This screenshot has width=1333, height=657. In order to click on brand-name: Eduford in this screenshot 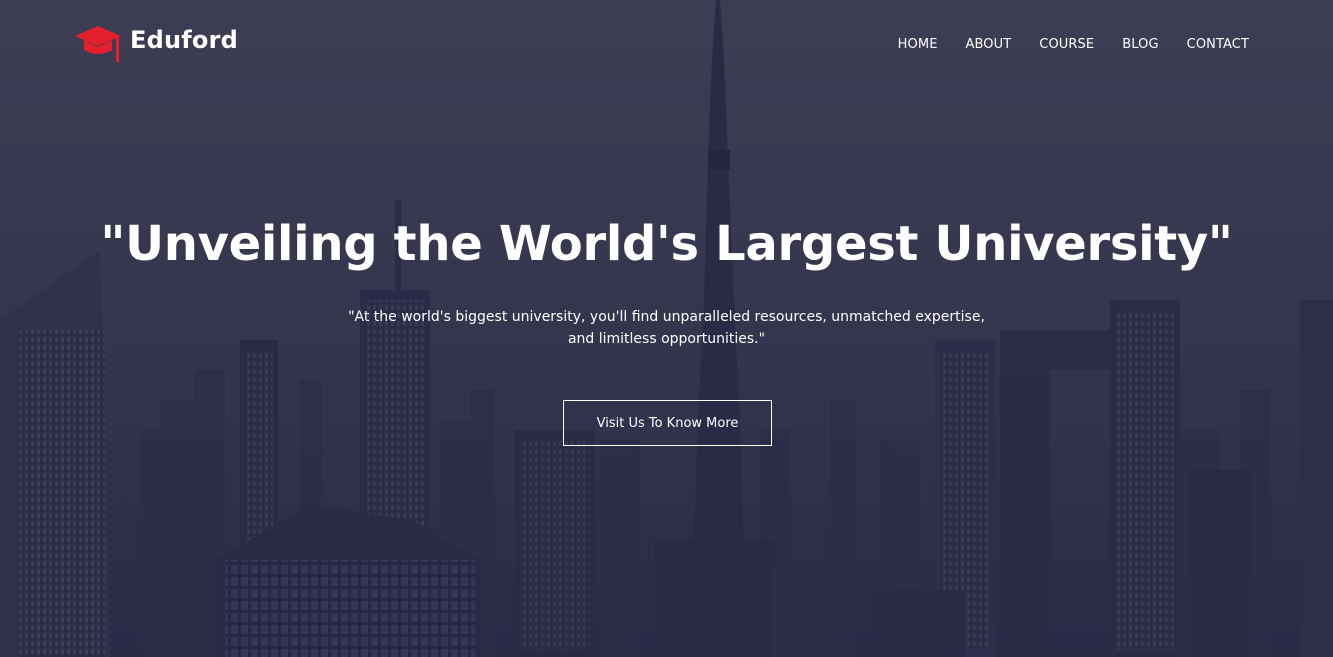, I will do `click(184, 40)`.